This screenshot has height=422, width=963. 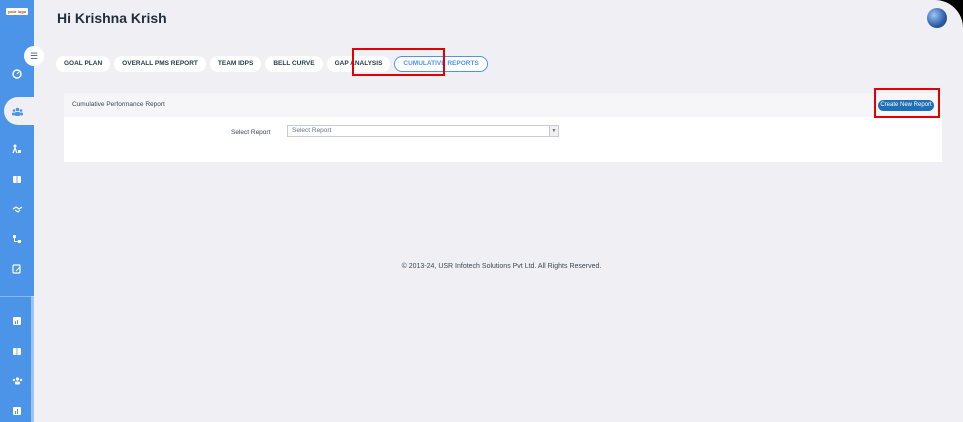 I want to click on sidebar-divider, so click(x=17, y=296).